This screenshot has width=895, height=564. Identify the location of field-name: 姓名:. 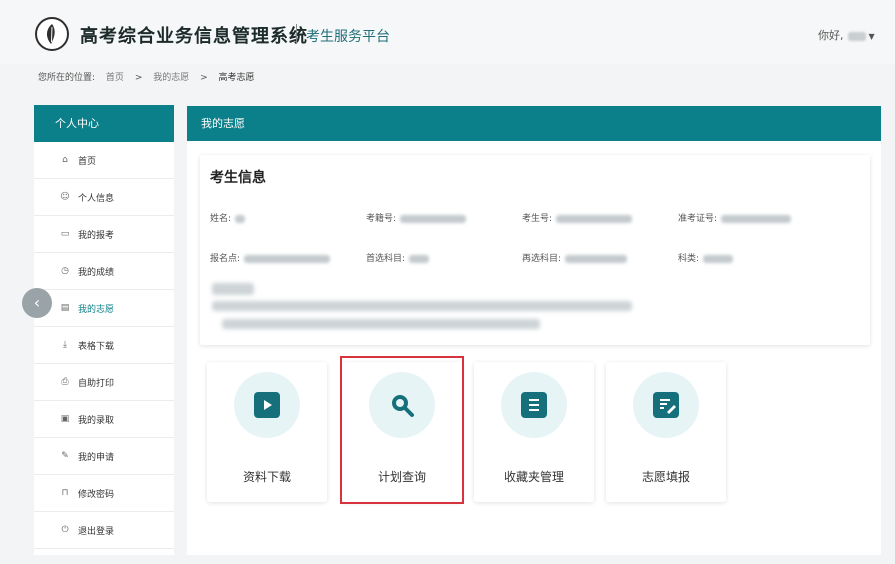
(228, 217).